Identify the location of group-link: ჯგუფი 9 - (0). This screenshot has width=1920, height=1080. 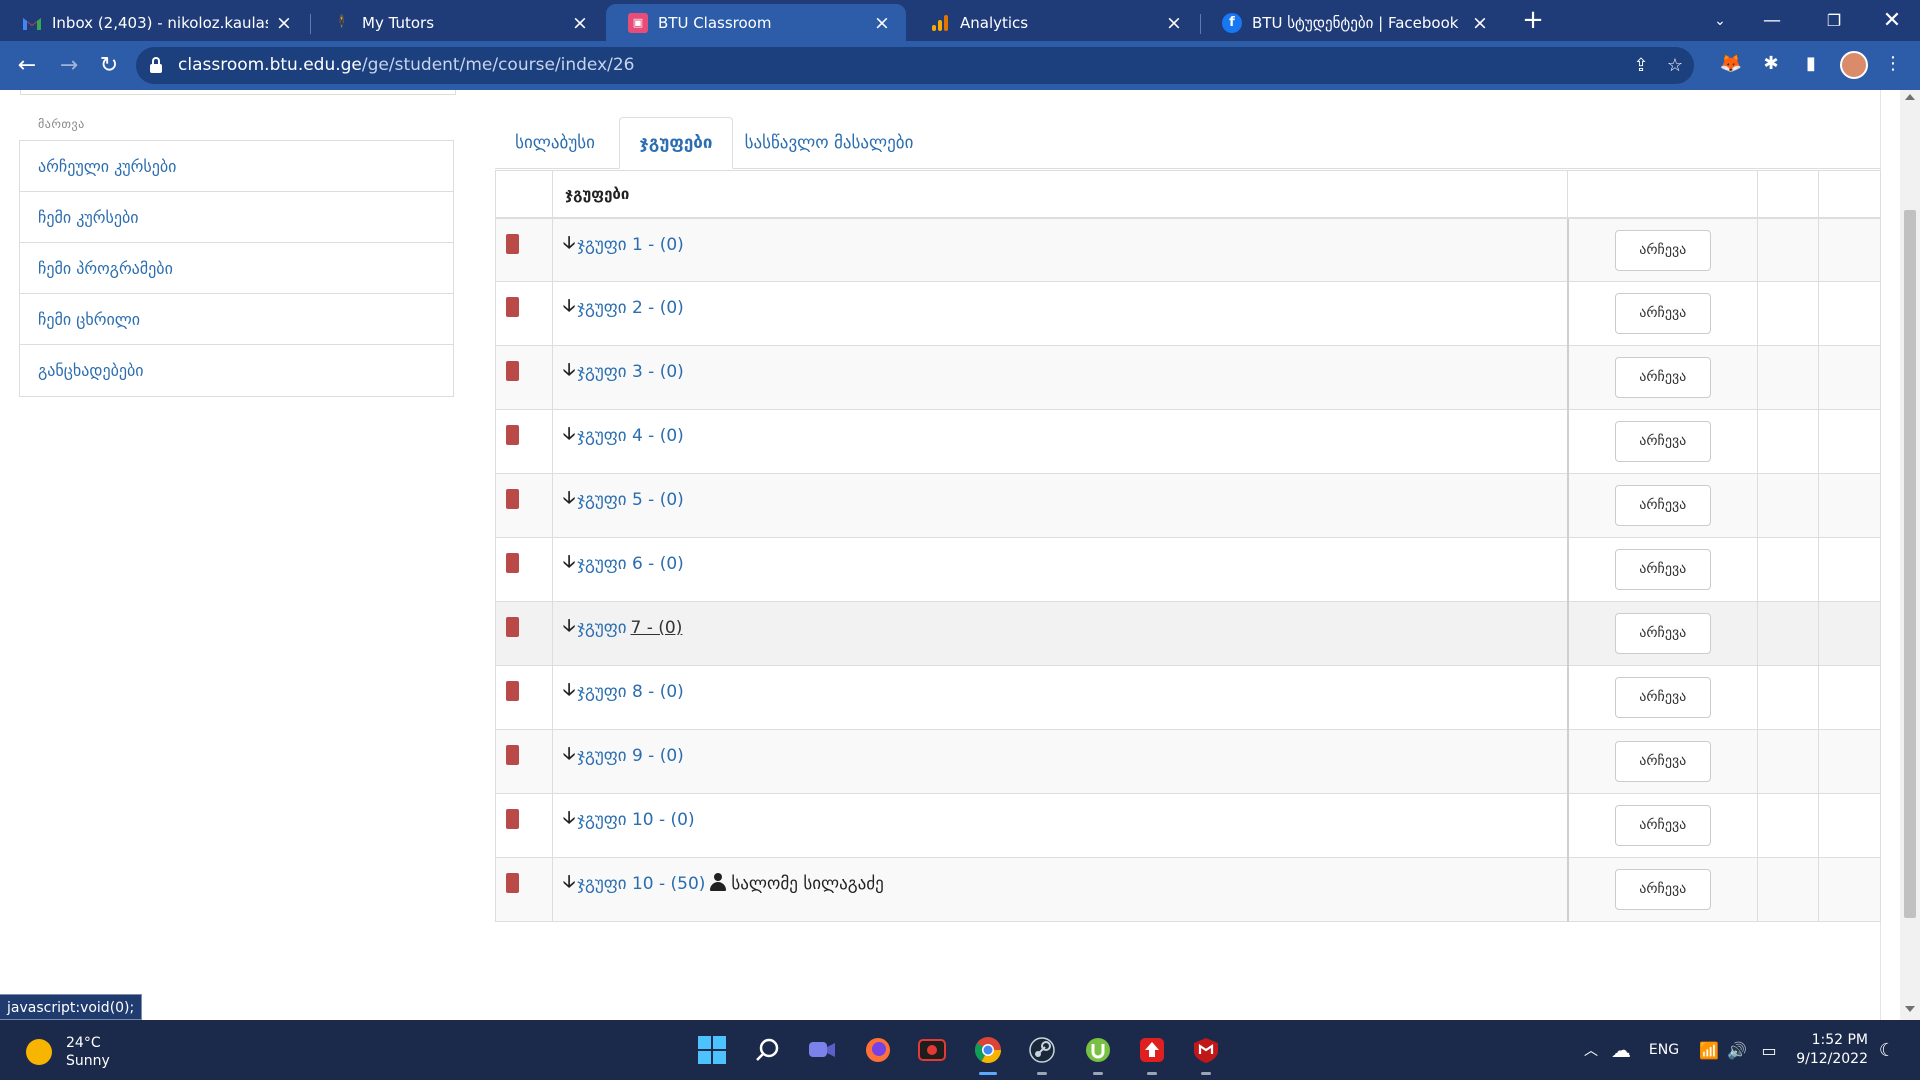
(630, 756).